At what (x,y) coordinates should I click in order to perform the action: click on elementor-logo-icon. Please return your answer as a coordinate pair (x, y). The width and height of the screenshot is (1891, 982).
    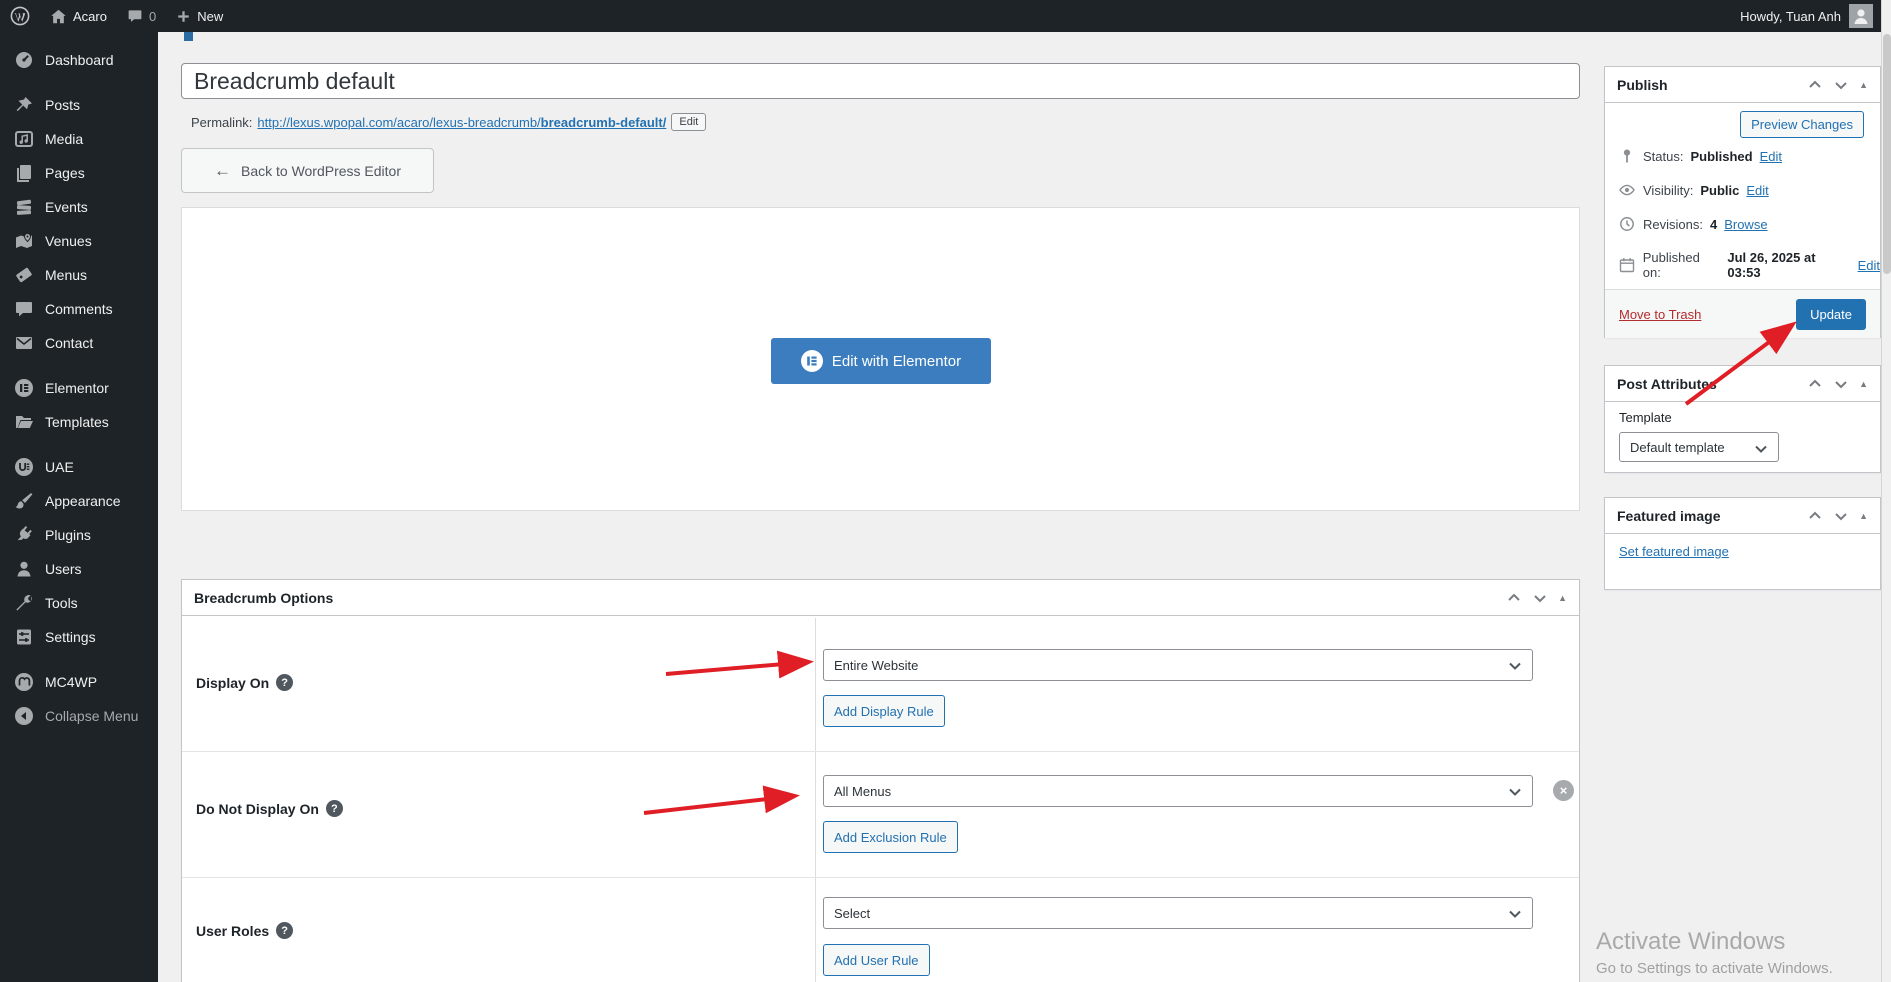
    Looking at the image, I should click on (811, 361).